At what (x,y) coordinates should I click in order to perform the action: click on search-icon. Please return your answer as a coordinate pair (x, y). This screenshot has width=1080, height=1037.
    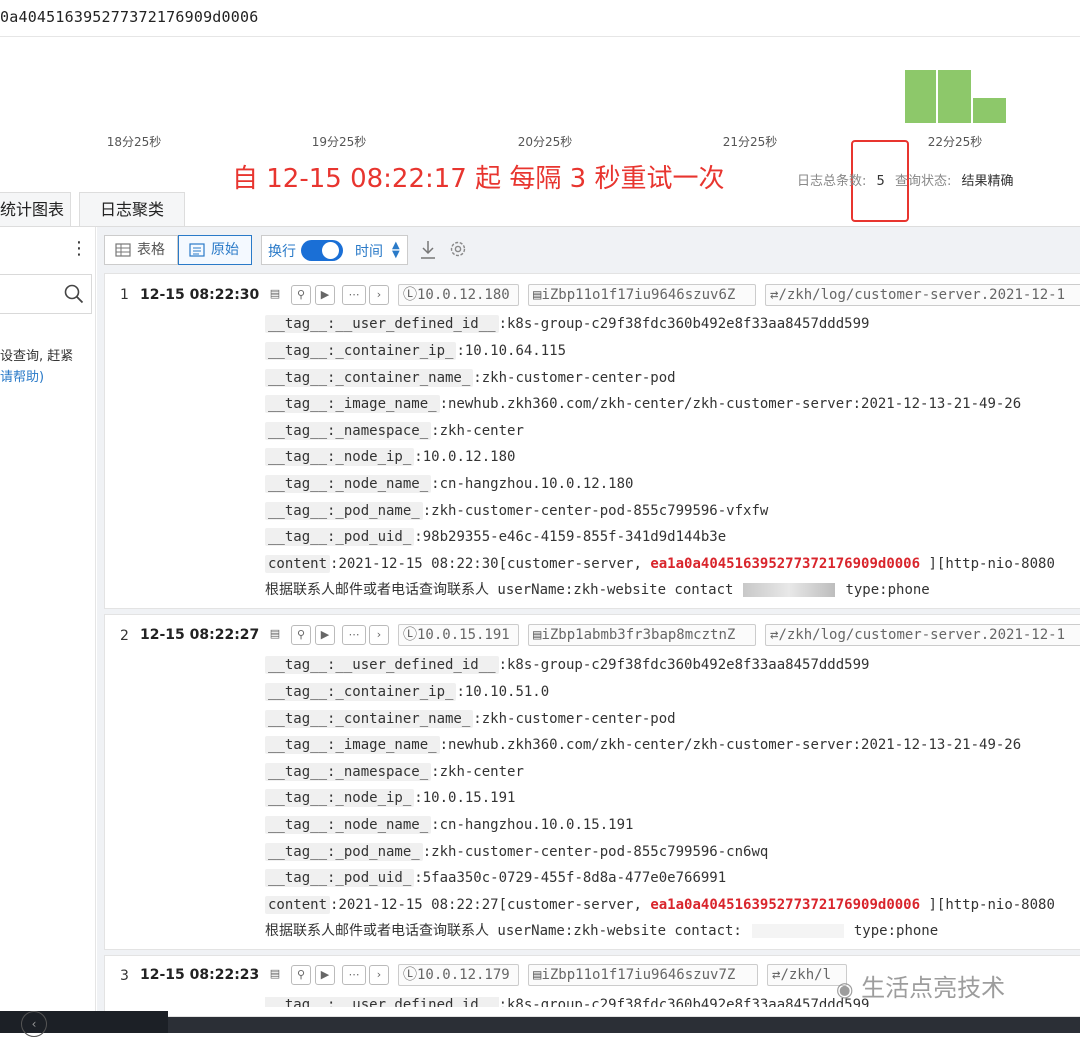
    Looking at the image, I should click on (74, 294).